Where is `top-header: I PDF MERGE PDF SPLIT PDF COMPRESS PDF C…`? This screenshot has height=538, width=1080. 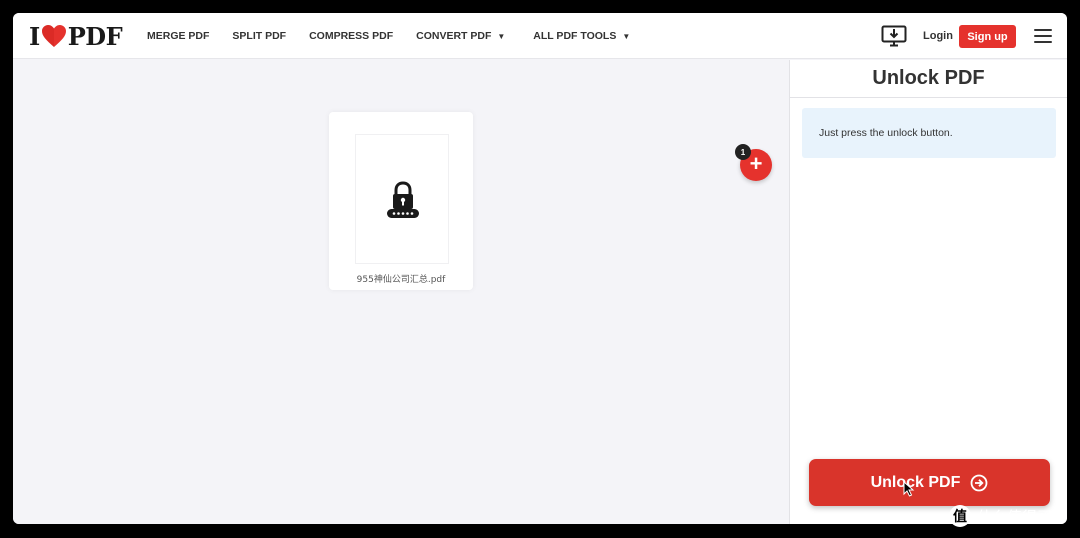 top-header: I PDF MERGE PDF SPLIT PDF COMPRESS PDF C… is located at coordinates (540, 36).